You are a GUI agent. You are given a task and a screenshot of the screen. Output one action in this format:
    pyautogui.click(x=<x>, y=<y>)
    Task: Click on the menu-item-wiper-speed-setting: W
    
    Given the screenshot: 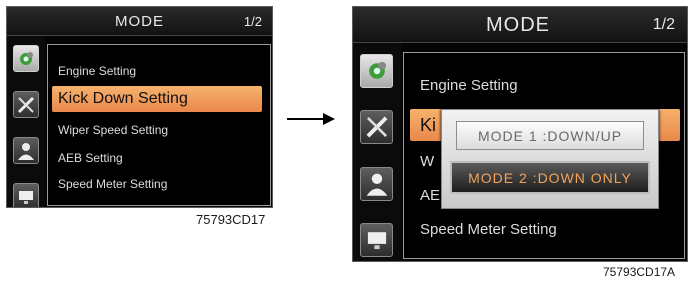 What is the action you would take?
    pyautogui.click(x=427, y=161)
    